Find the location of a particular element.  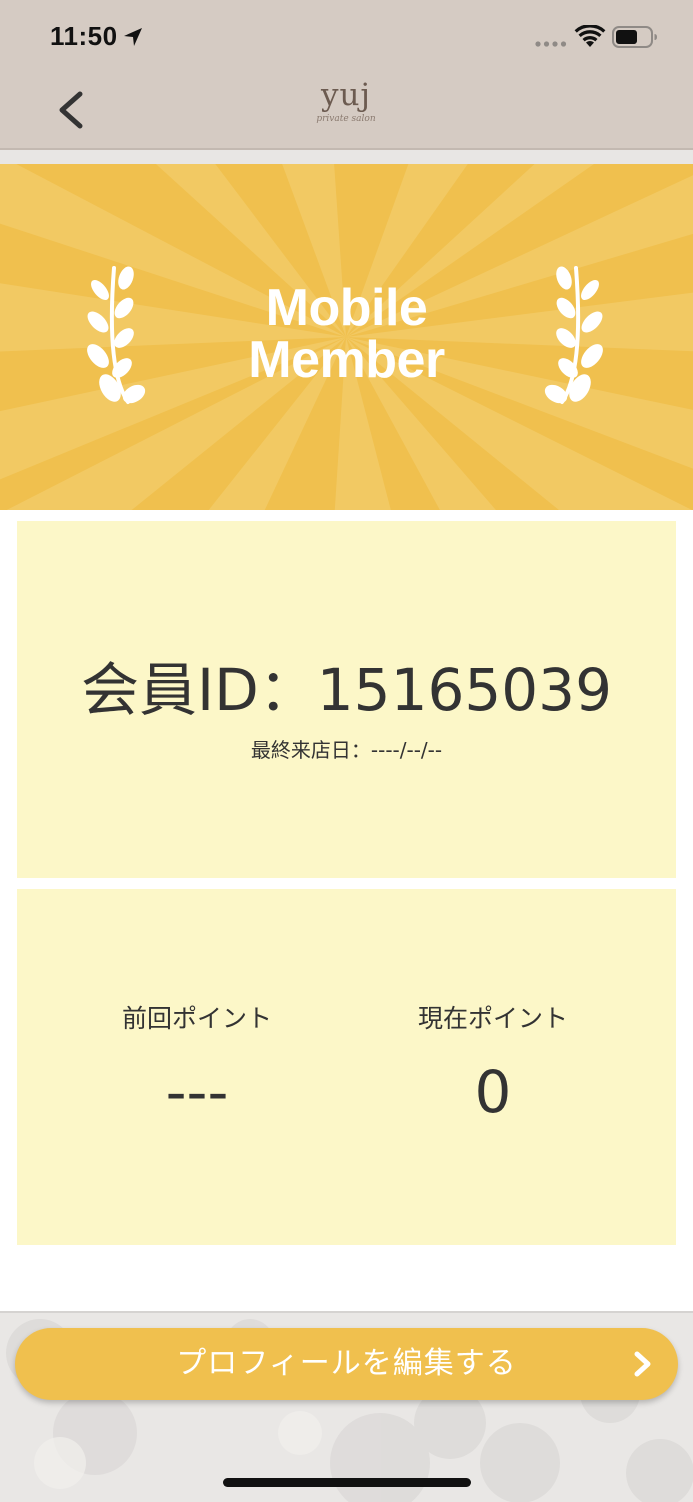

status-time: 11:50 is located at coordinates (84, 36).